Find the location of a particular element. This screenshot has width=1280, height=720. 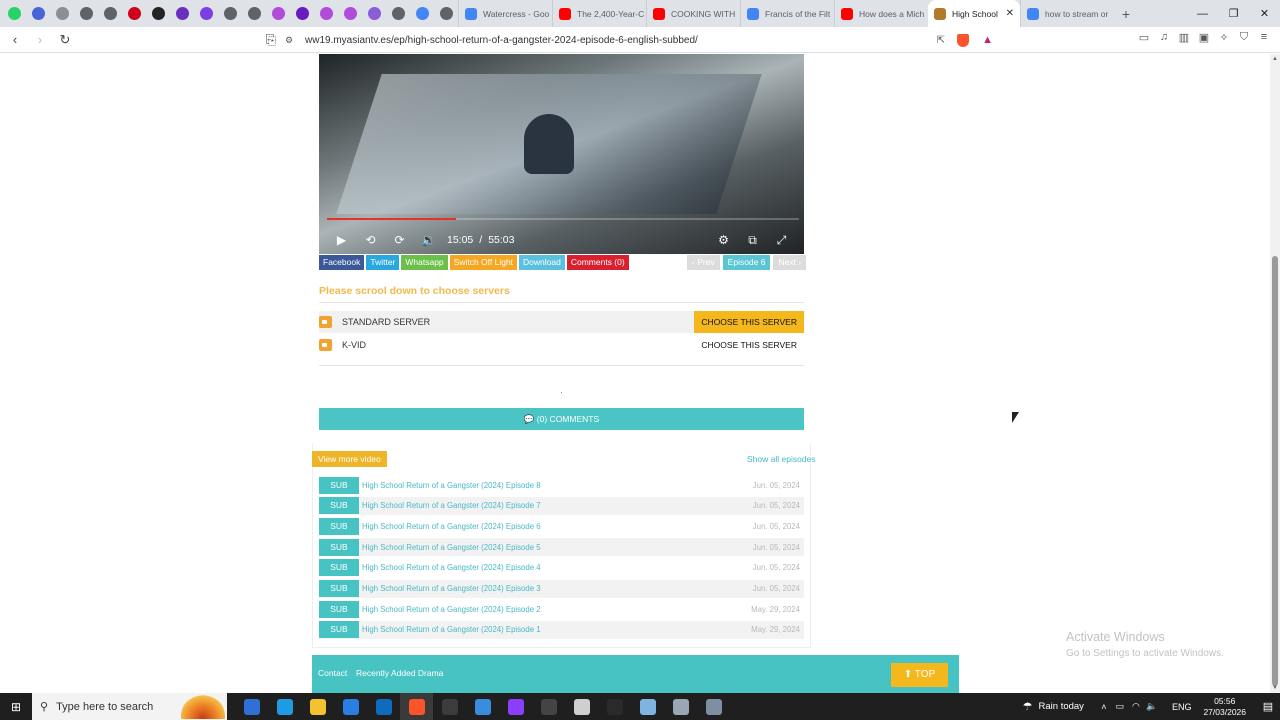

maximize-button: ❐ is located at coordinates (1233, 13).